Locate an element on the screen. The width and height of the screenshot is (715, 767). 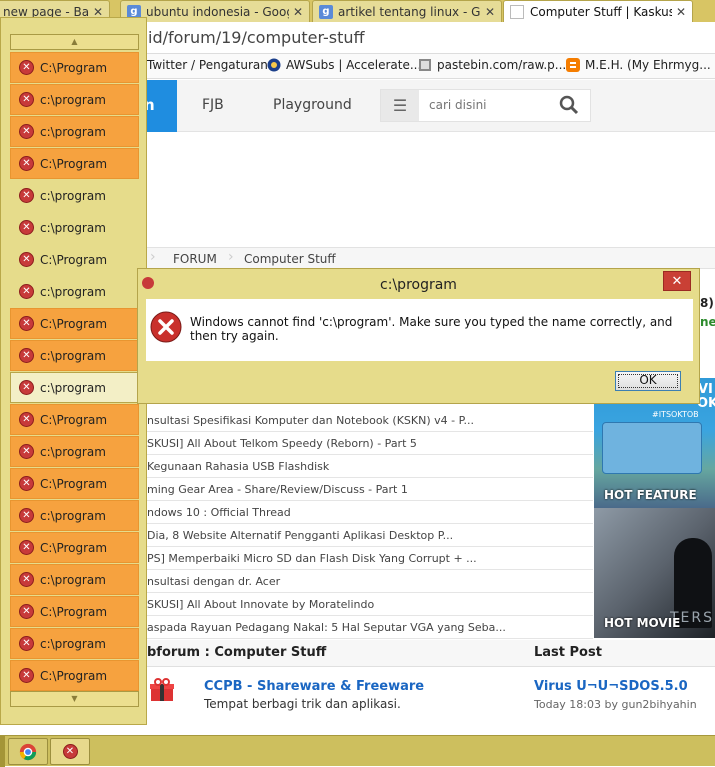
thread-title: SKUSI] All About Innovate by Moratelindo is located at coordinates (260, 604).